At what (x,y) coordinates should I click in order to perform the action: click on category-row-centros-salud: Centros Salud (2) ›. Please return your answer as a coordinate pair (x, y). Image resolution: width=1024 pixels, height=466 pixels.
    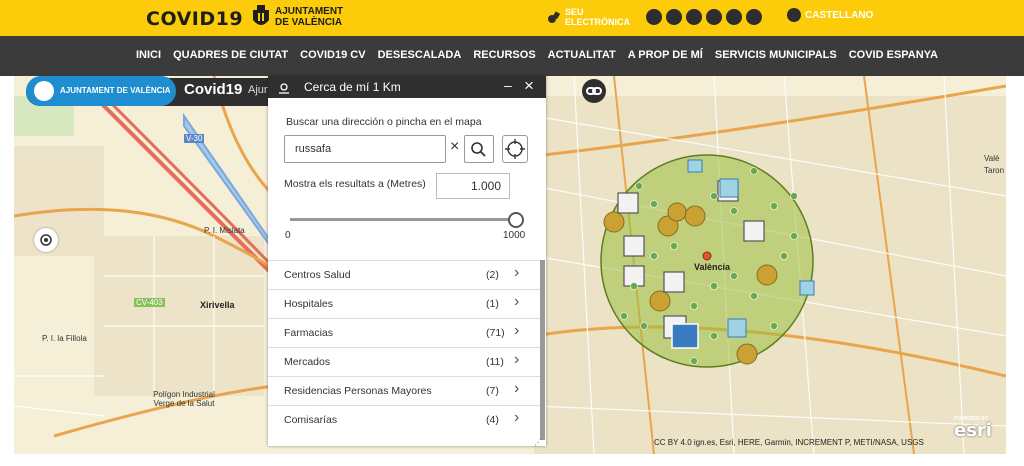
    Looking at the image, I should click on (404, 274).